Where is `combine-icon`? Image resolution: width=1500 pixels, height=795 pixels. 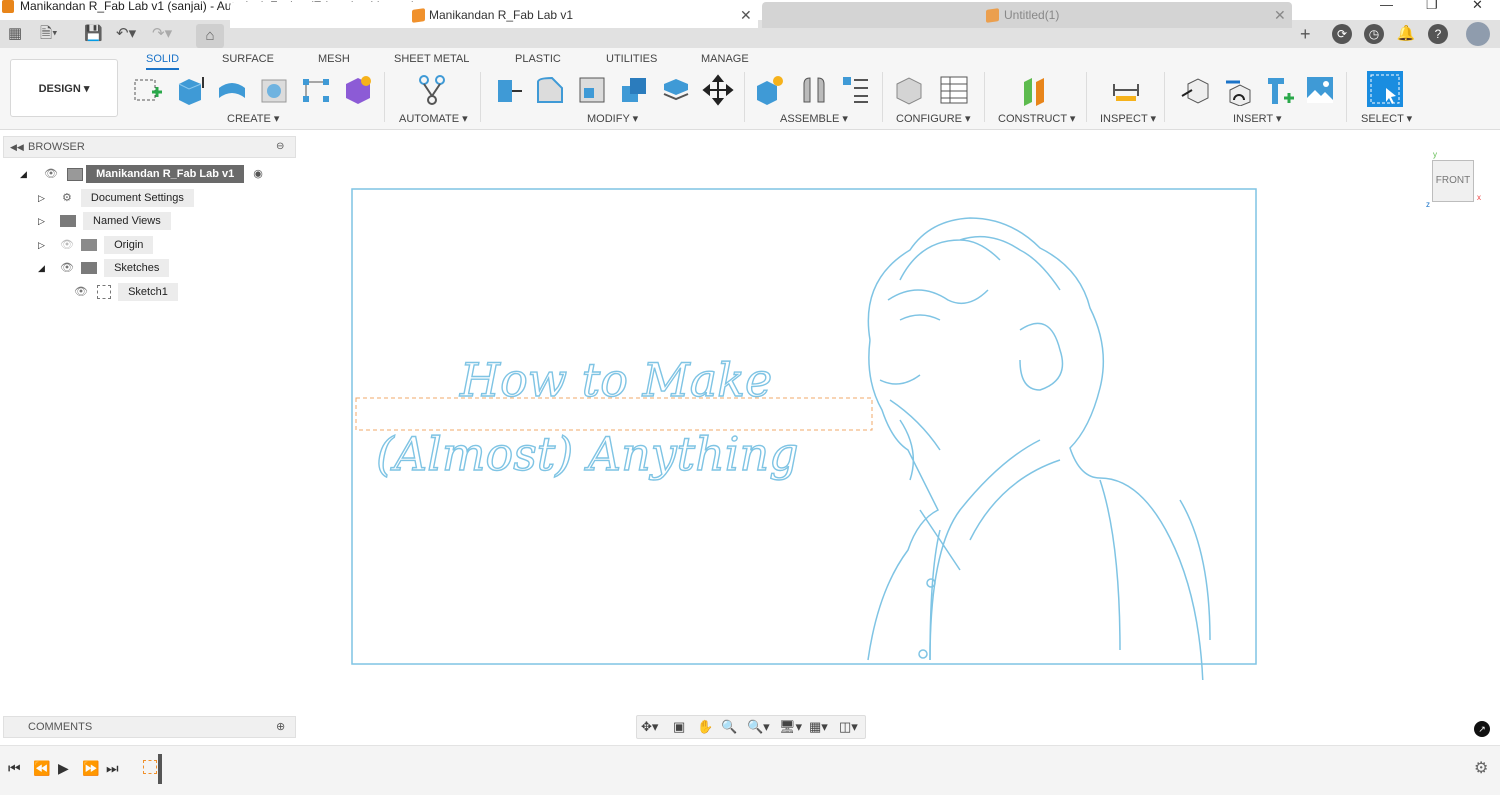
combine-icon is located at coordinates (634, 90).